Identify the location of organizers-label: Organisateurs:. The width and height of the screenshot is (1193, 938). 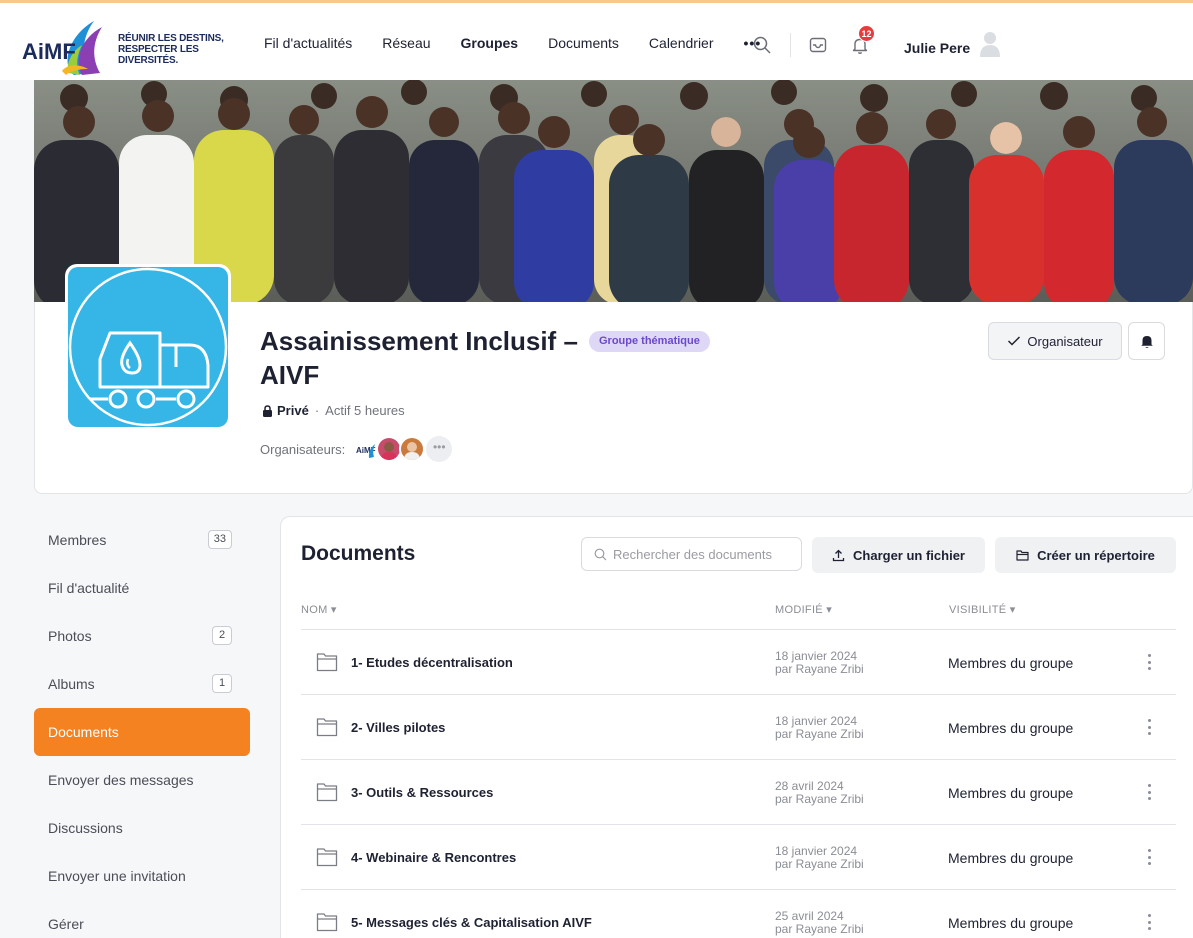
(303, 449).